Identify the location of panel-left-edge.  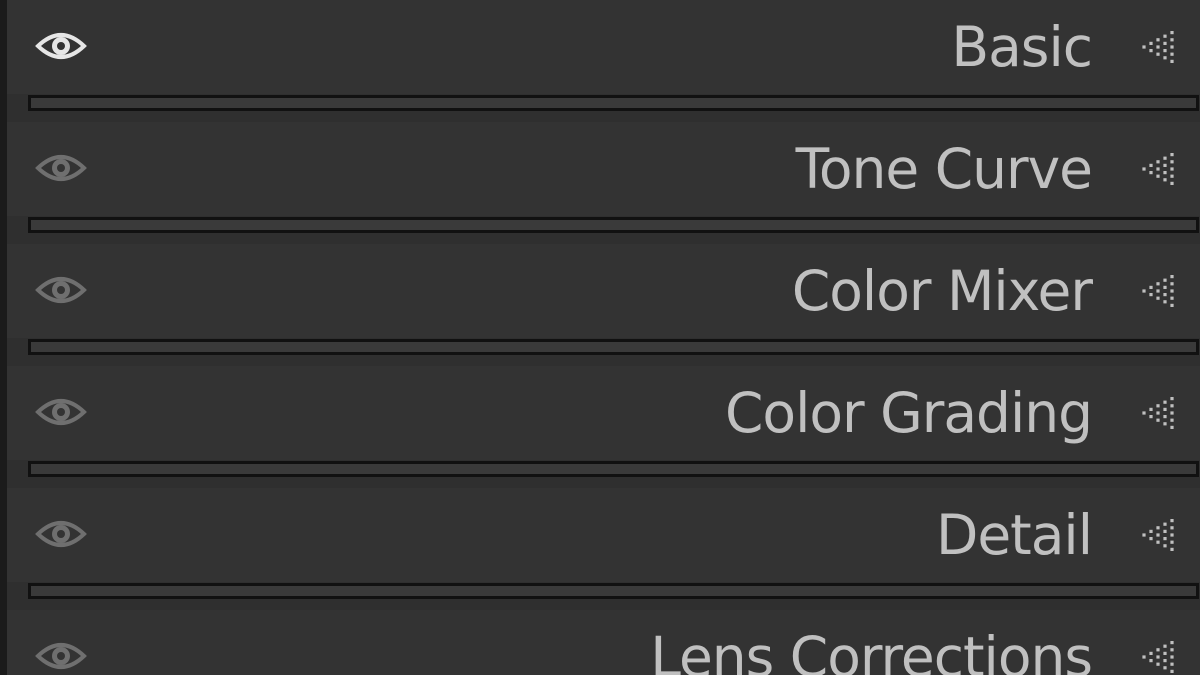
(3, 337).